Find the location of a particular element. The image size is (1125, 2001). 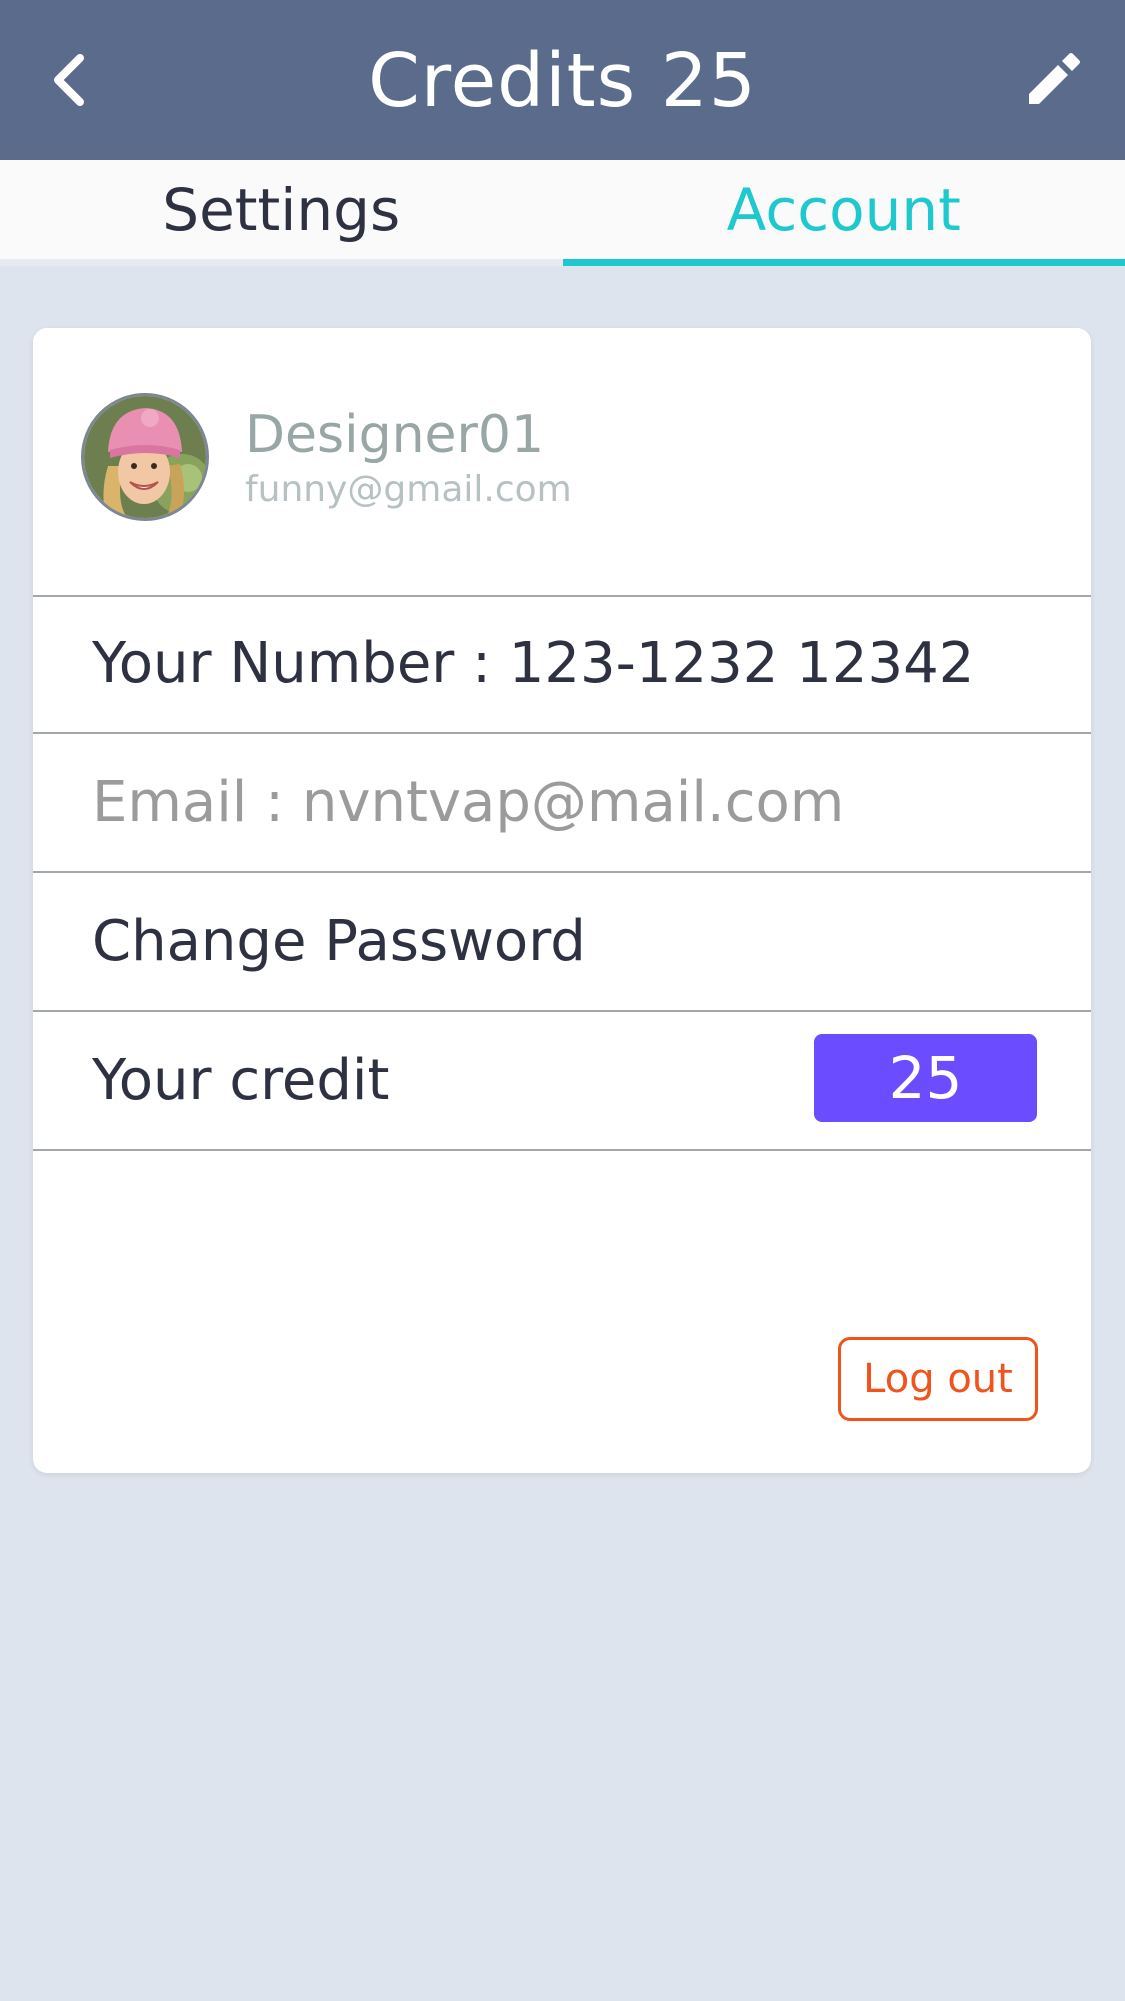

user-avatar is located at coordinates (145, 457).